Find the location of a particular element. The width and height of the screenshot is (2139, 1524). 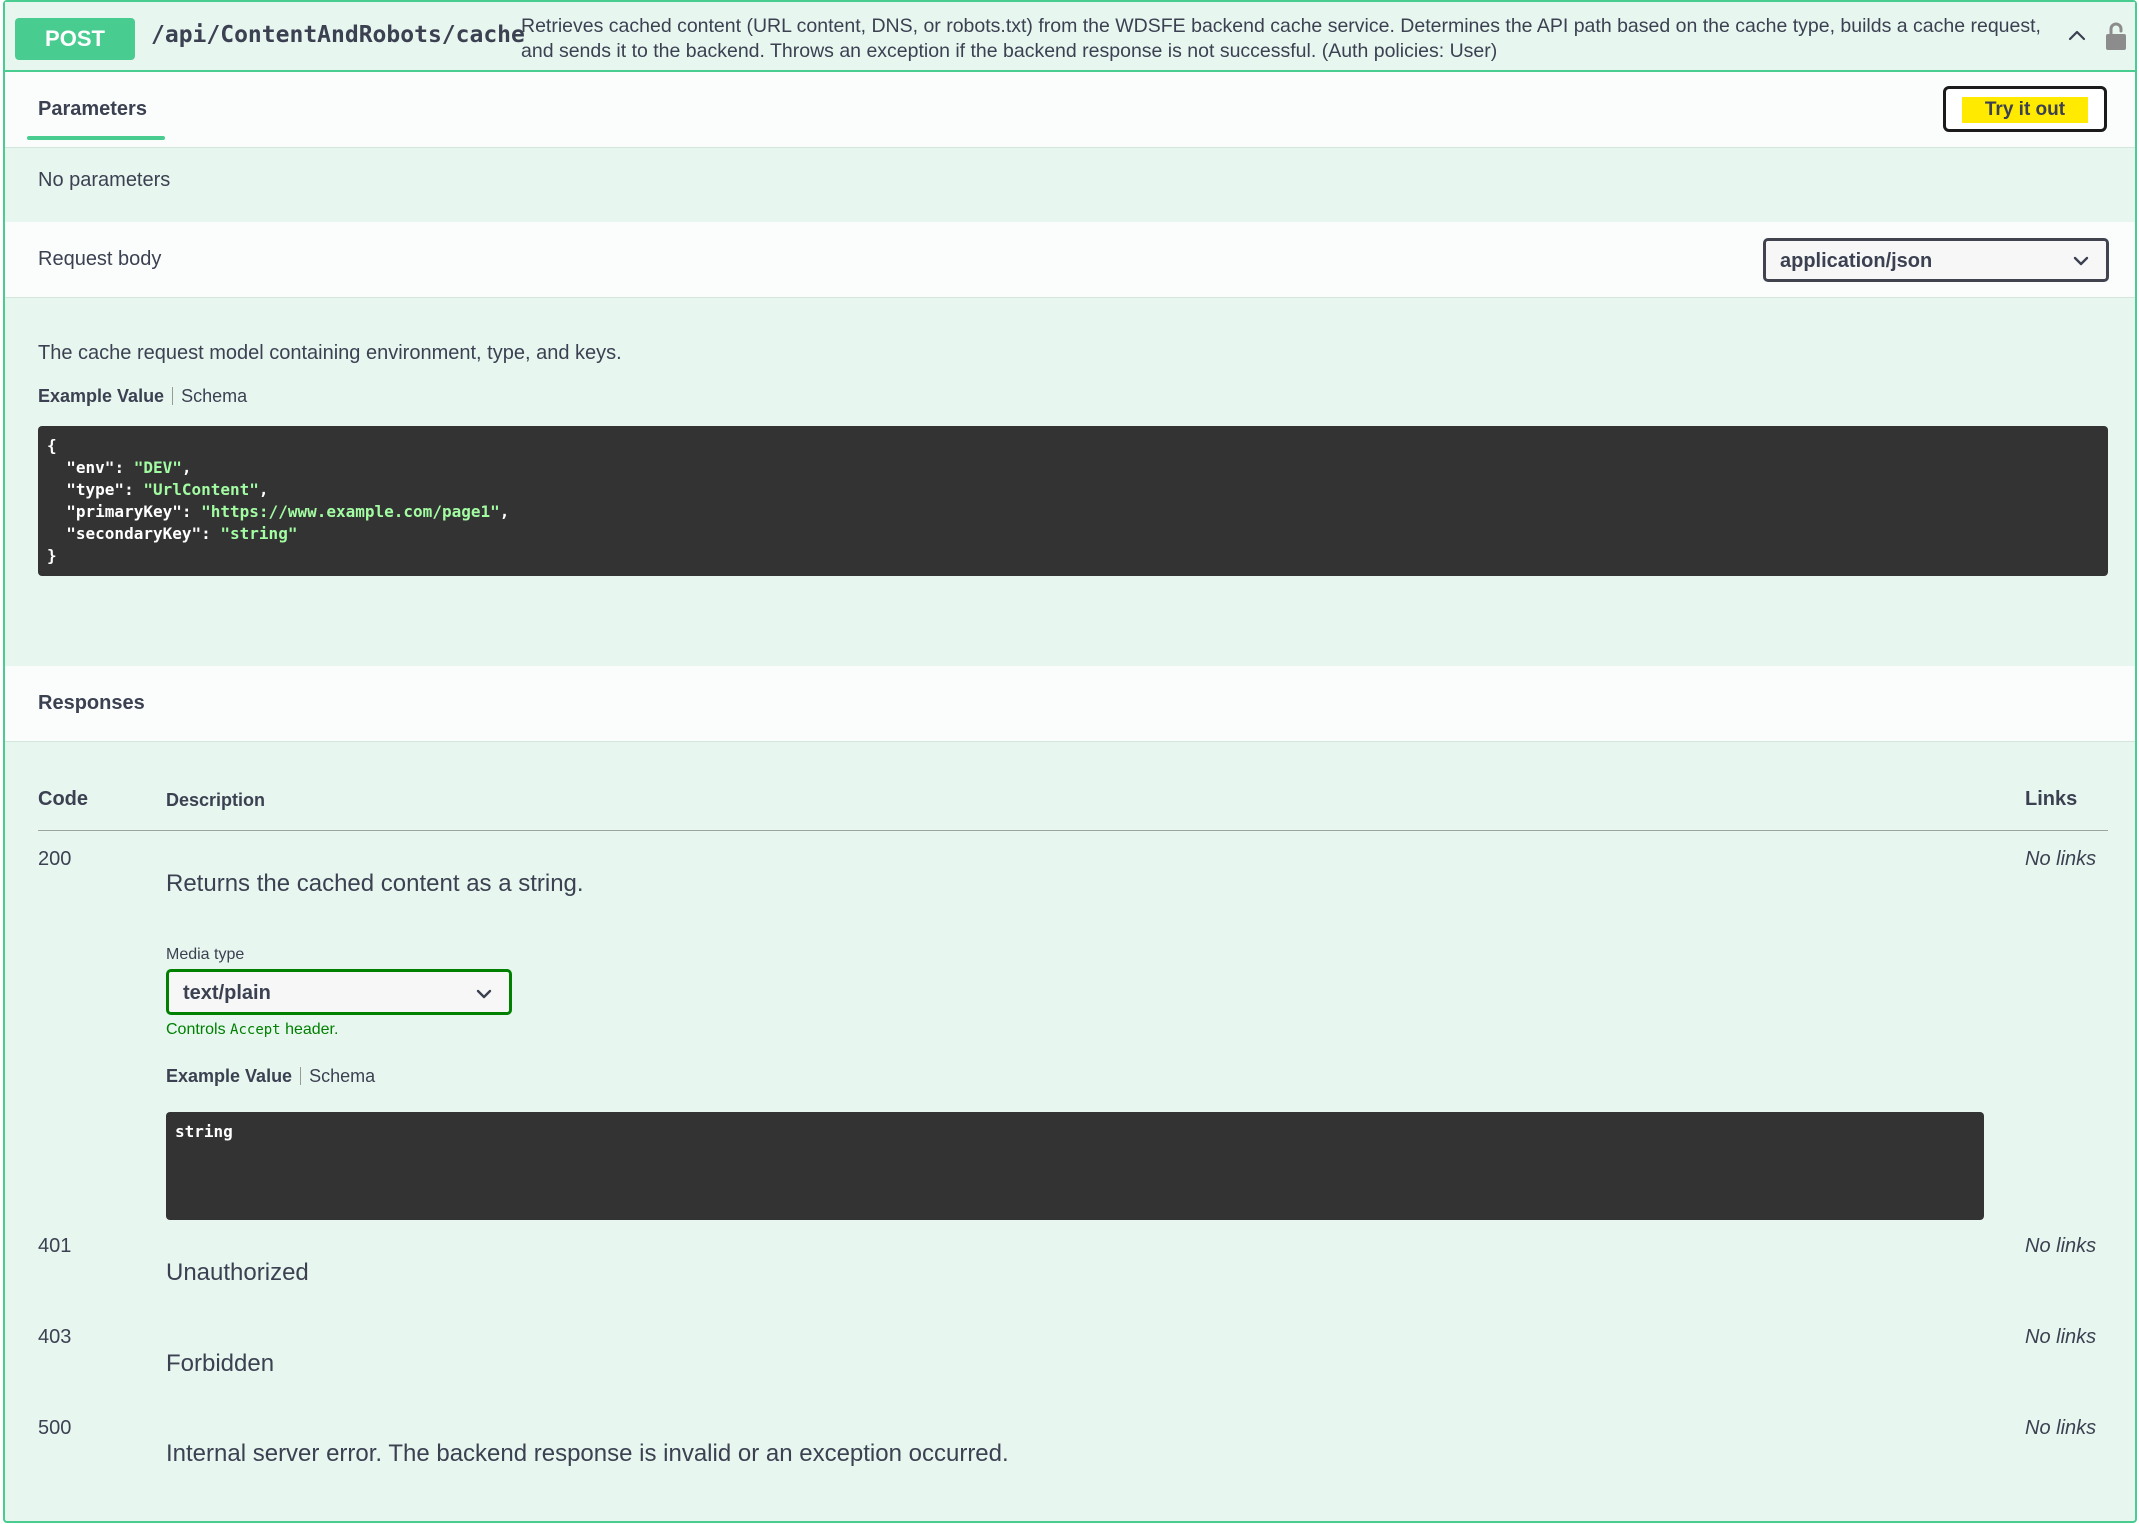

response-code: 401 is located at coordinates (55, 1246).